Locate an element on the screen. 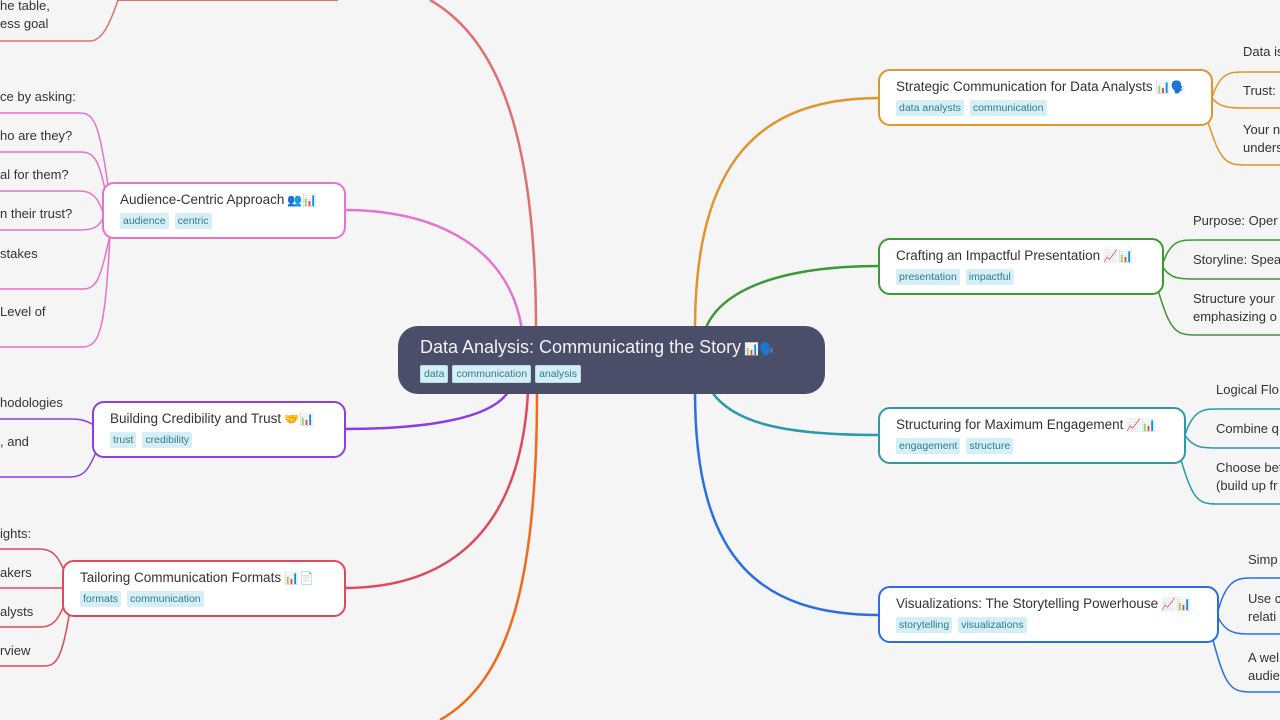 The image size is (1280, 720). tag-structure: structure is located at coordinates (990, 446).